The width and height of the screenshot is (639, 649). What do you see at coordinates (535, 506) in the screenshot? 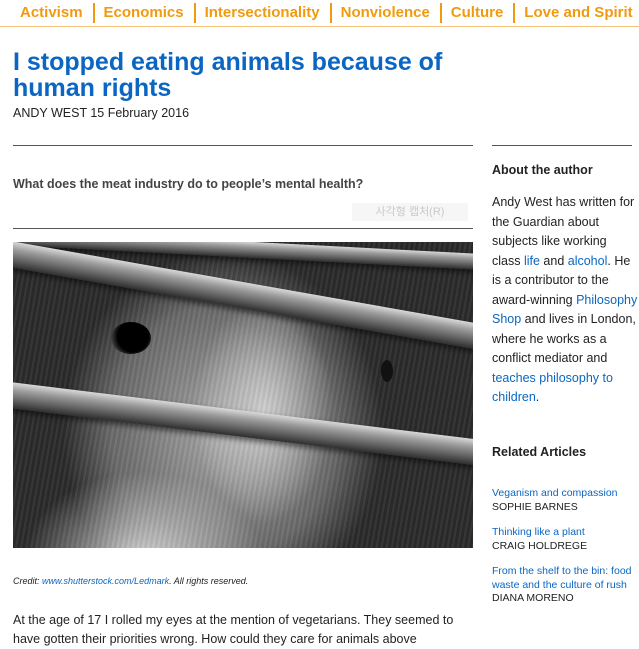
I see `related-article-author: SOPHIE BARNES` at bounding box center [535, 506].